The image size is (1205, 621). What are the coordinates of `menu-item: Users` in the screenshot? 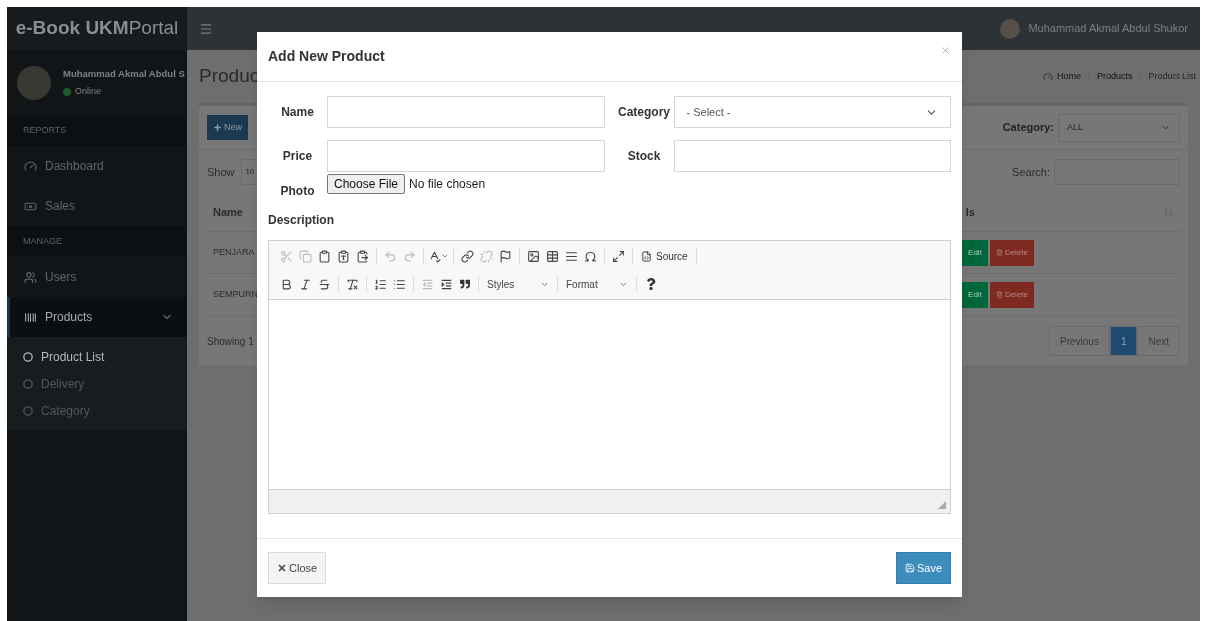 It's located at (97, 277).